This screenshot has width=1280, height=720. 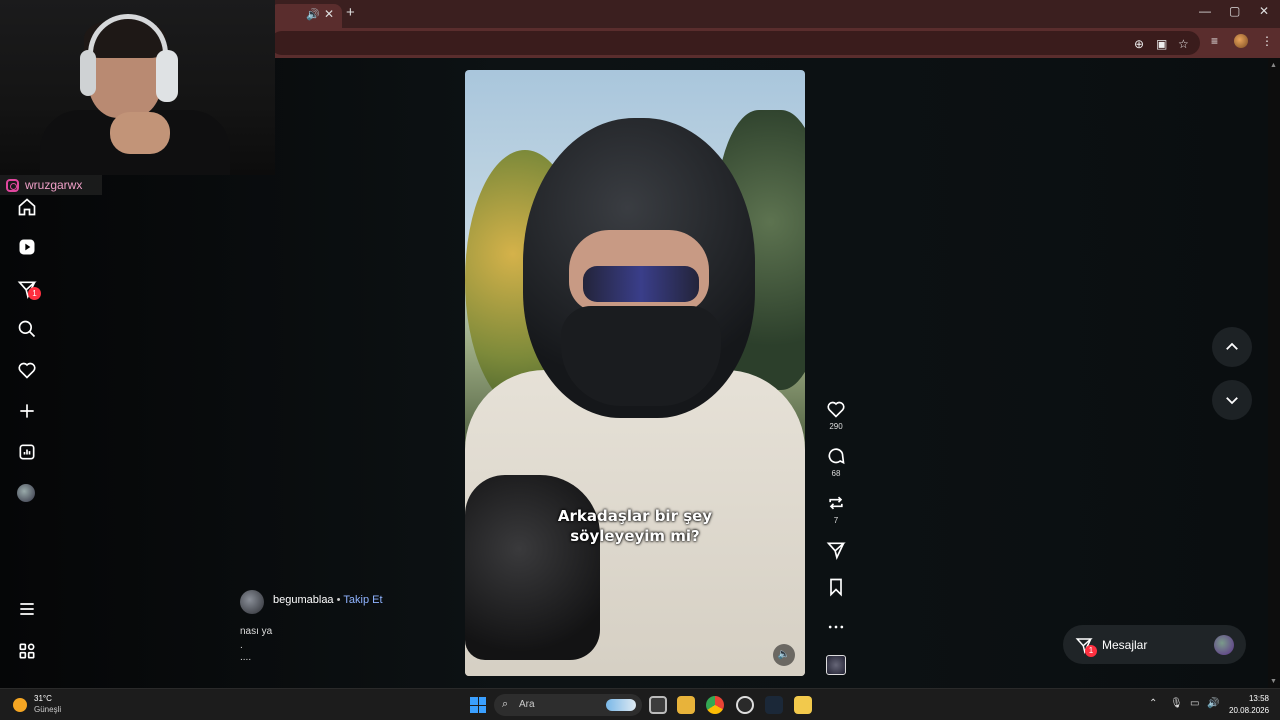 I want to click on steam-icon, so click(x=774, y=705).